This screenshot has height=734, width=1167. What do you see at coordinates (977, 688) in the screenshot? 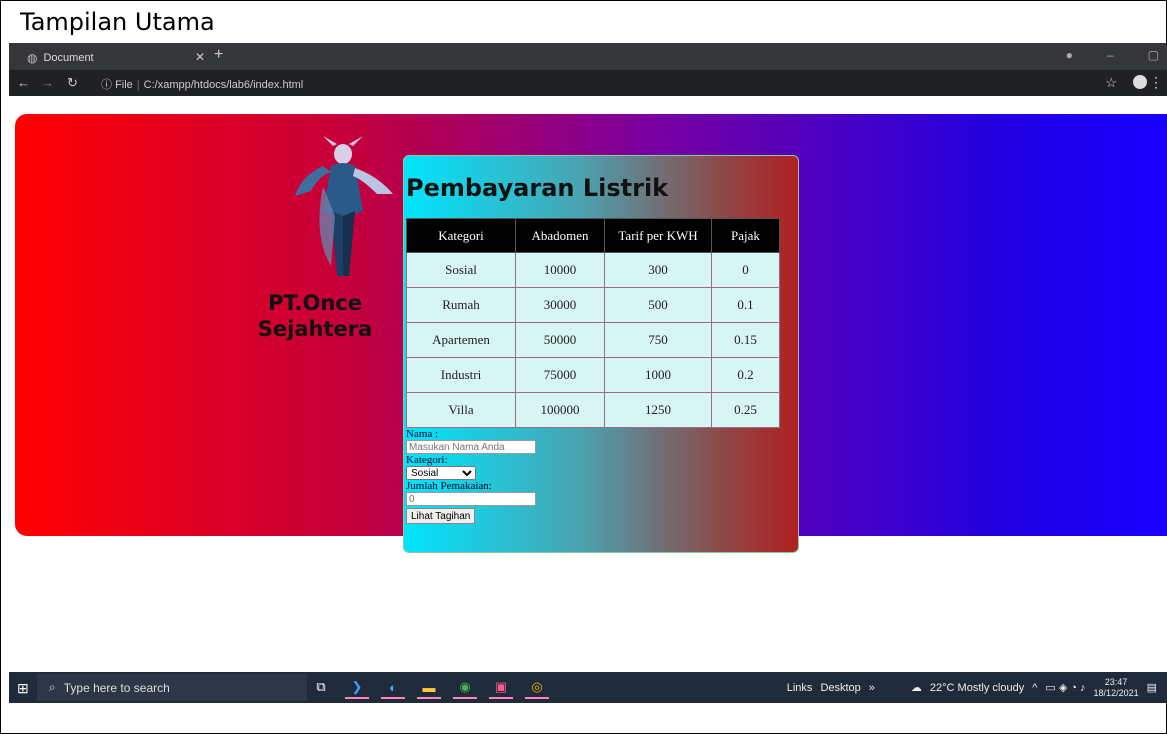
I see `weather-text: 22°C Mostly cloudy` at bounding box center [977, 688].